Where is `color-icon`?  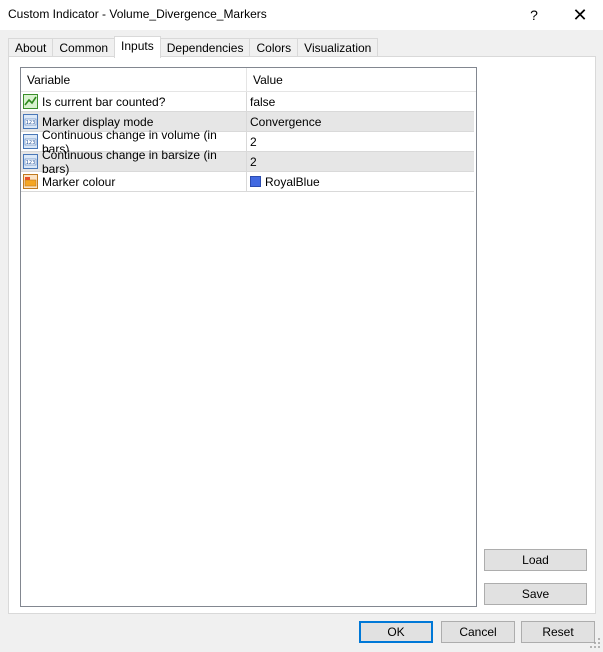
color-icon is located at coordinates (30, 181).